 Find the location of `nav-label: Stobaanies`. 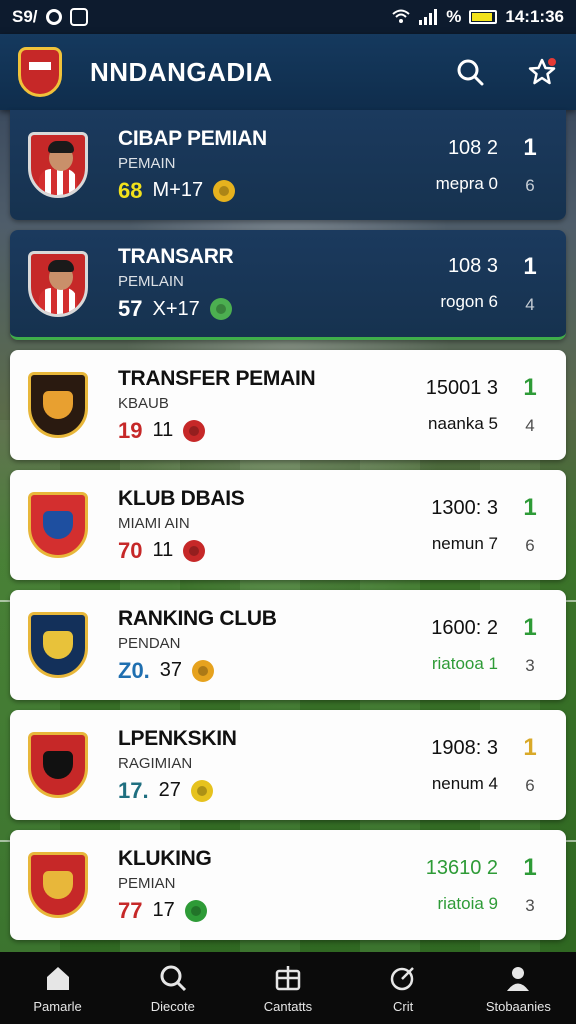

nav-label: Stobaanies is located at coordinates (518, 1006).